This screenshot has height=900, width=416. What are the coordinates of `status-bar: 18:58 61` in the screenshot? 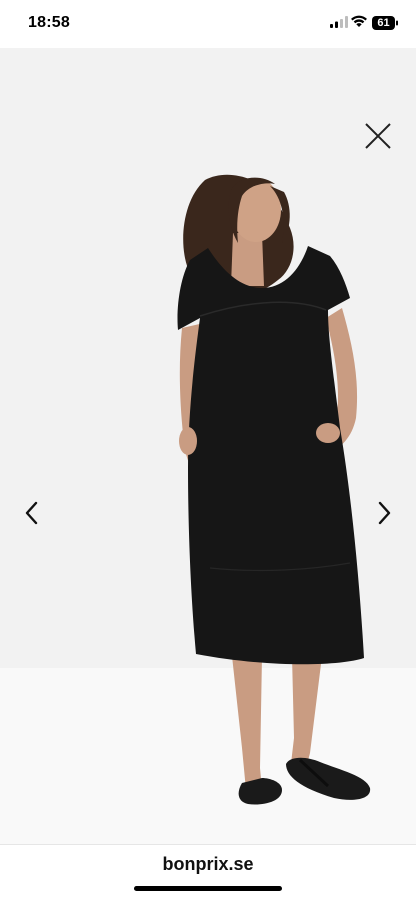 It's located at (208, 24).